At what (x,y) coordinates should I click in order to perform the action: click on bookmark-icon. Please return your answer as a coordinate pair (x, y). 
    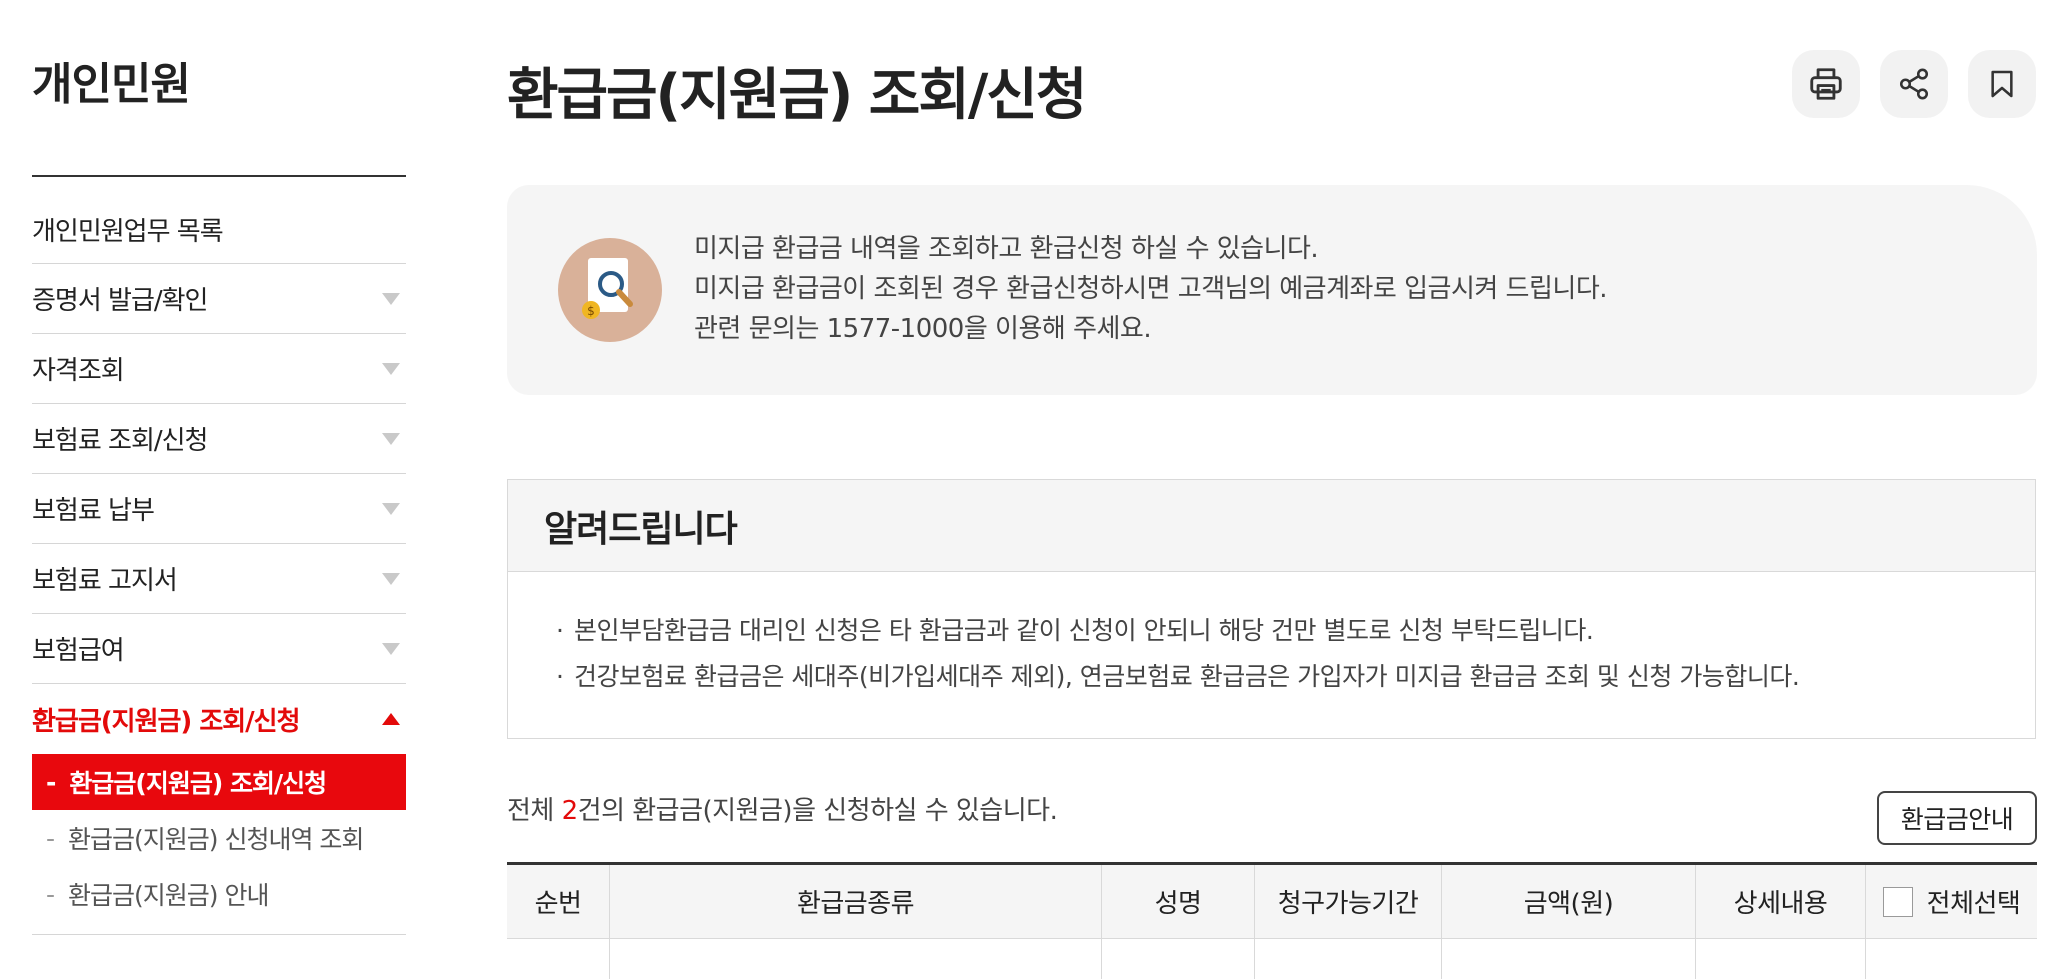
    Looking at the image, I should click on (2002, 84).